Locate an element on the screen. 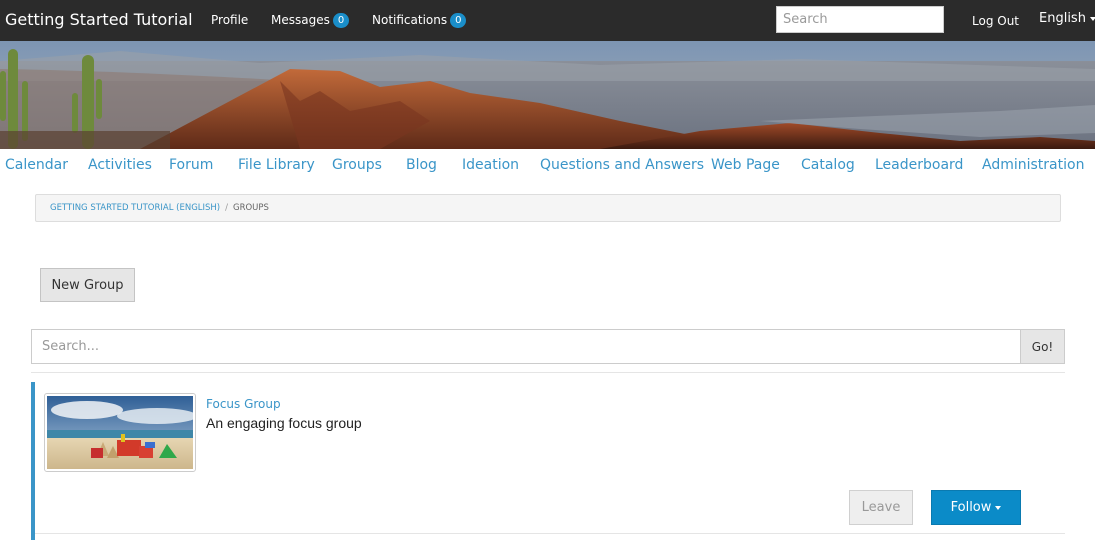 The width and height of the screenshot is (1095, 540). follow-dropdown-button: Follow is located at coordinates (976, 507).